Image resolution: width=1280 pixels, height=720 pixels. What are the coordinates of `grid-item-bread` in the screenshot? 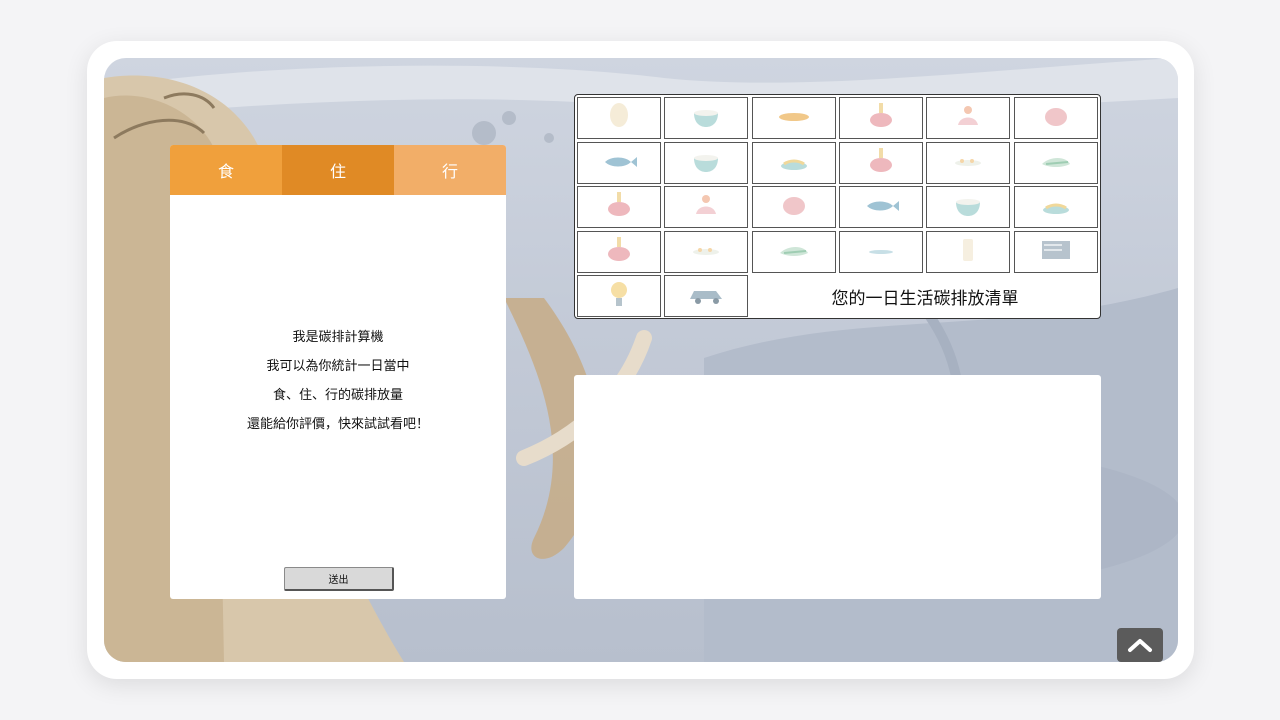 It's located at (793, 118).